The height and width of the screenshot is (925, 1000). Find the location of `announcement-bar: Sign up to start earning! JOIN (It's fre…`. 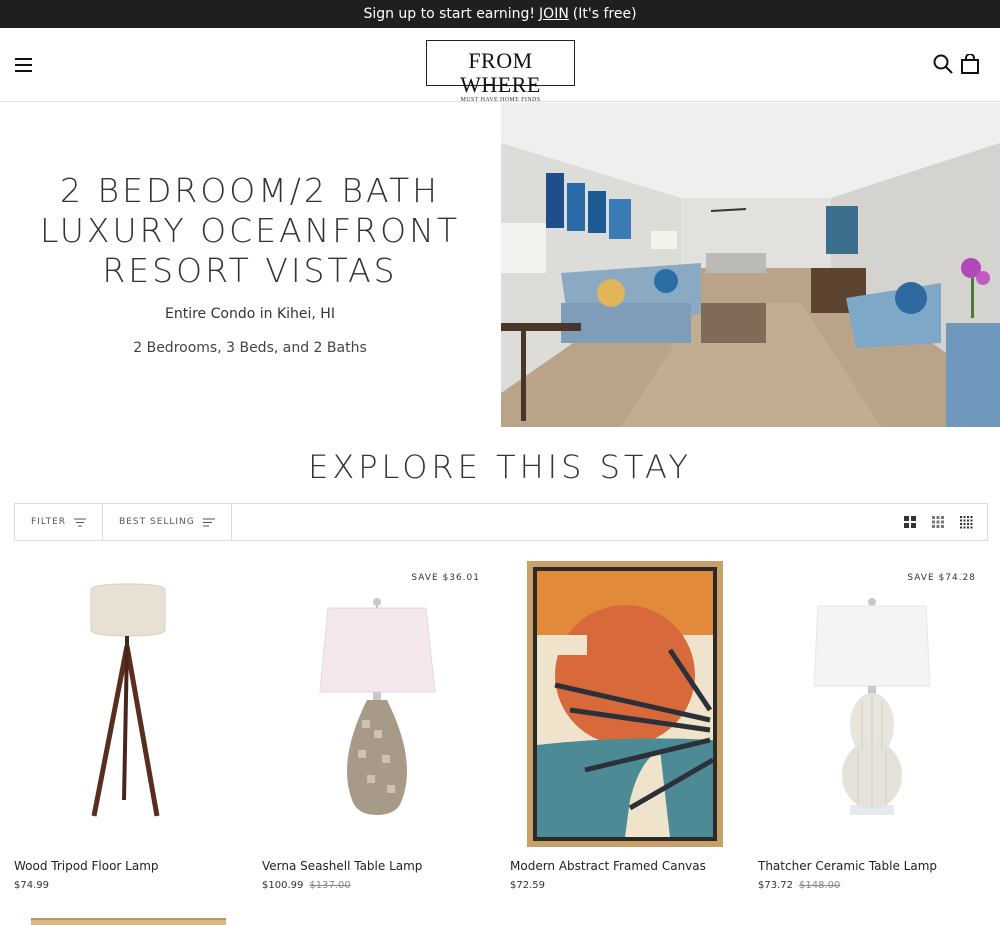

announcement-bar: Sign up to start earning! JOIN (It's fre… is located at coordinates (500, 14).